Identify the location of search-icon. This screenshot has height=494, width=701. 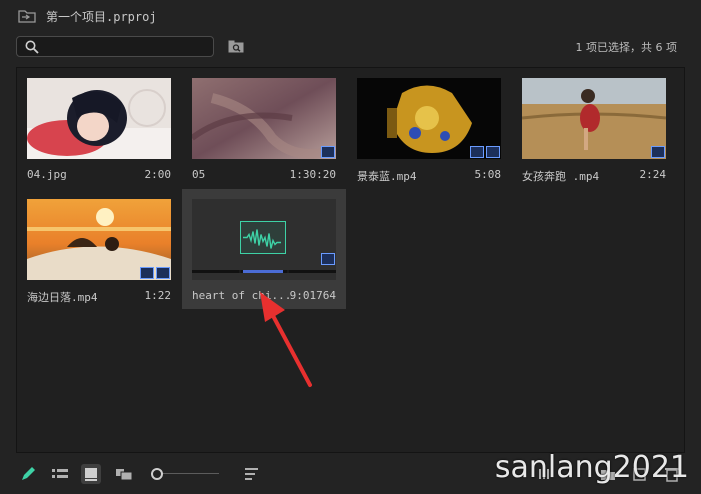
(32, 47).